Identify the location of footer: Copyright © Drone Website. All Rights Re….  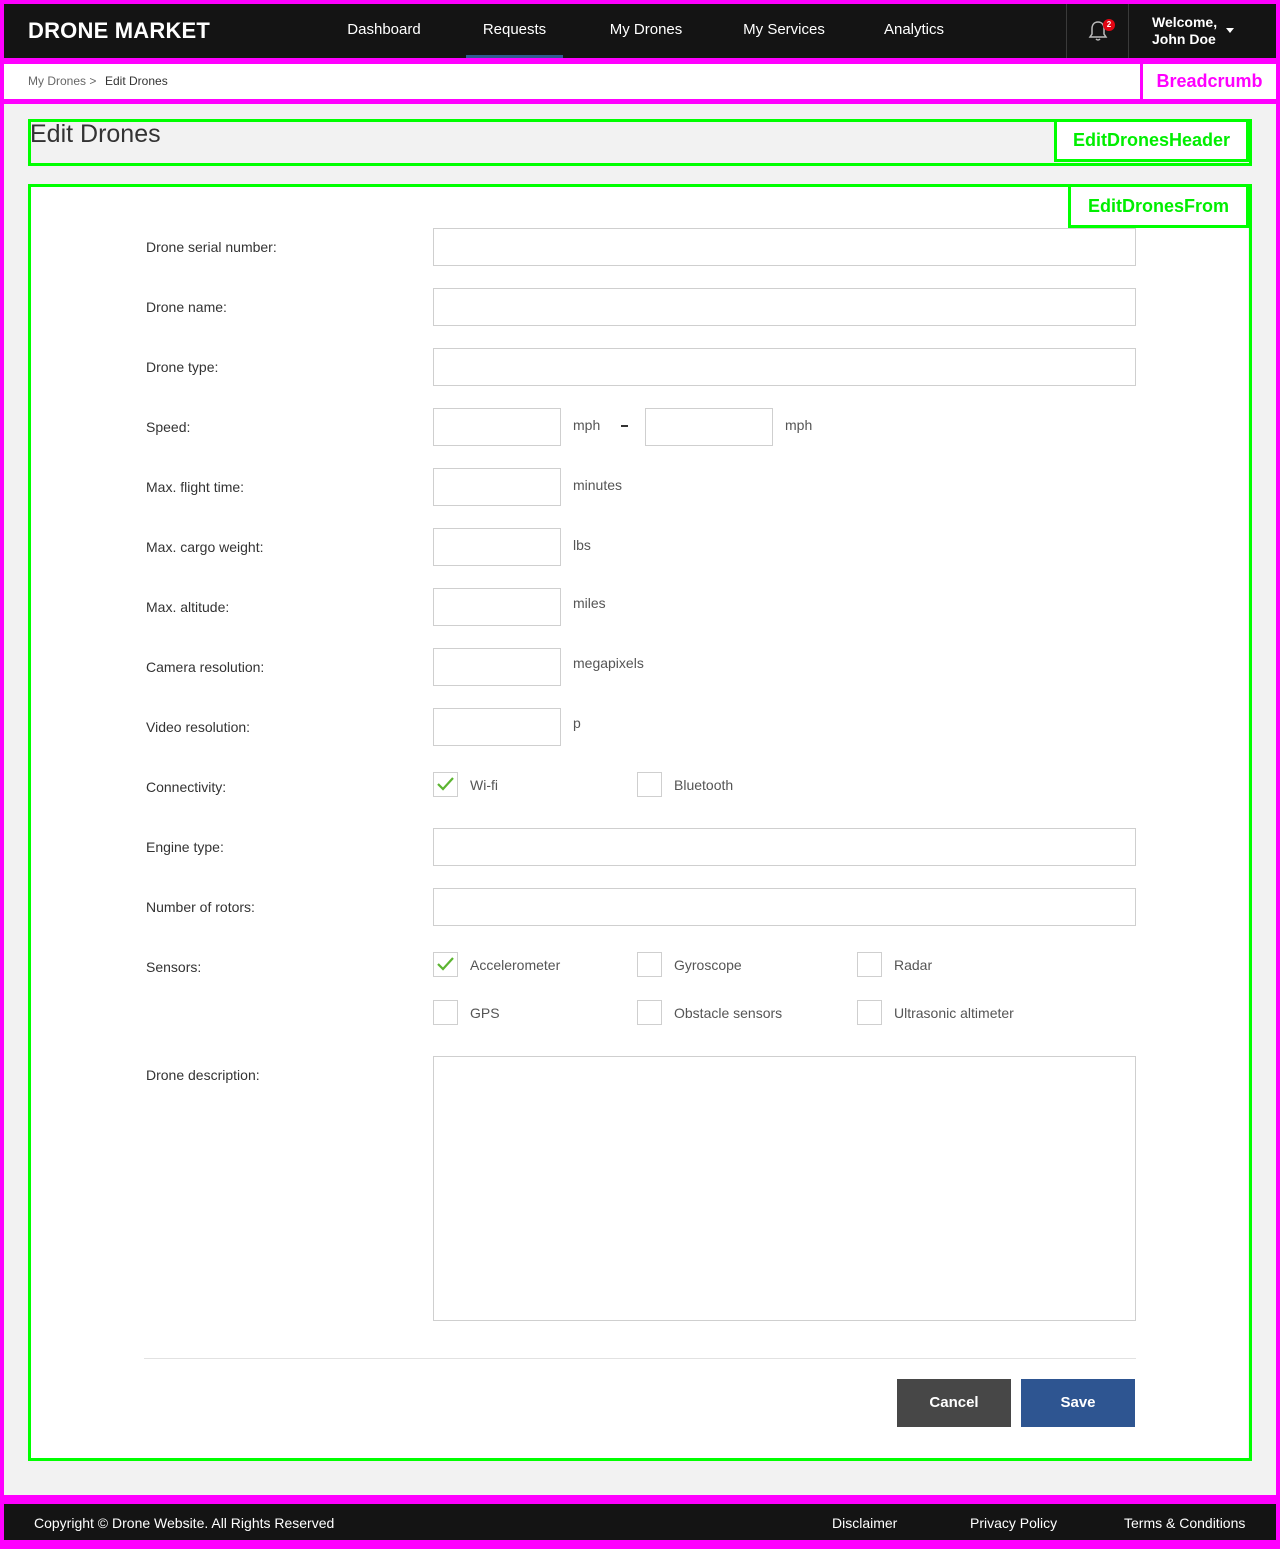
(640, 1522).